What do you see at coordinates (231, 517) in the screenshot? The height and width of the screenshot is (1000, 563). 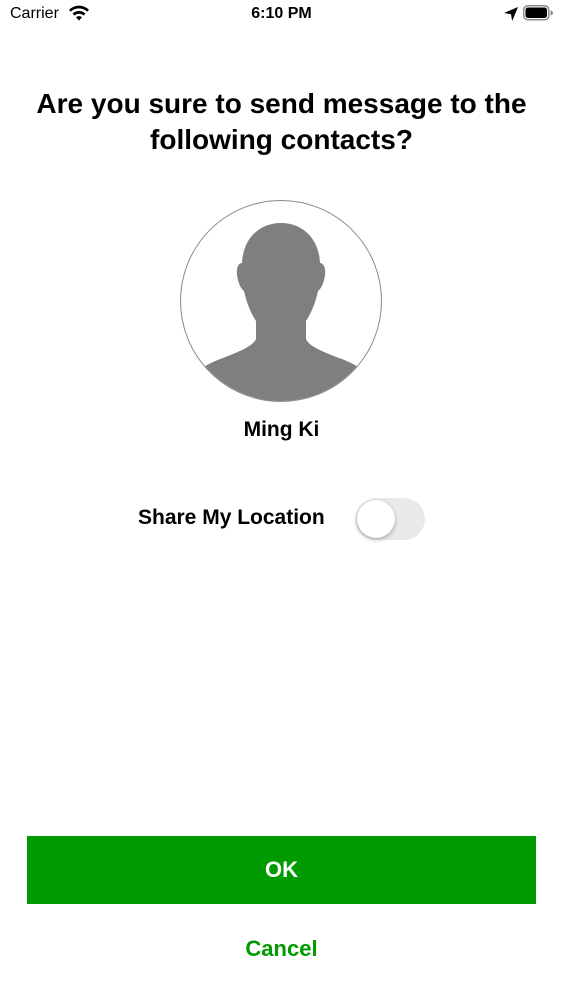 I see `share-location-label: Share My Location` at bounding box center [231, 517].